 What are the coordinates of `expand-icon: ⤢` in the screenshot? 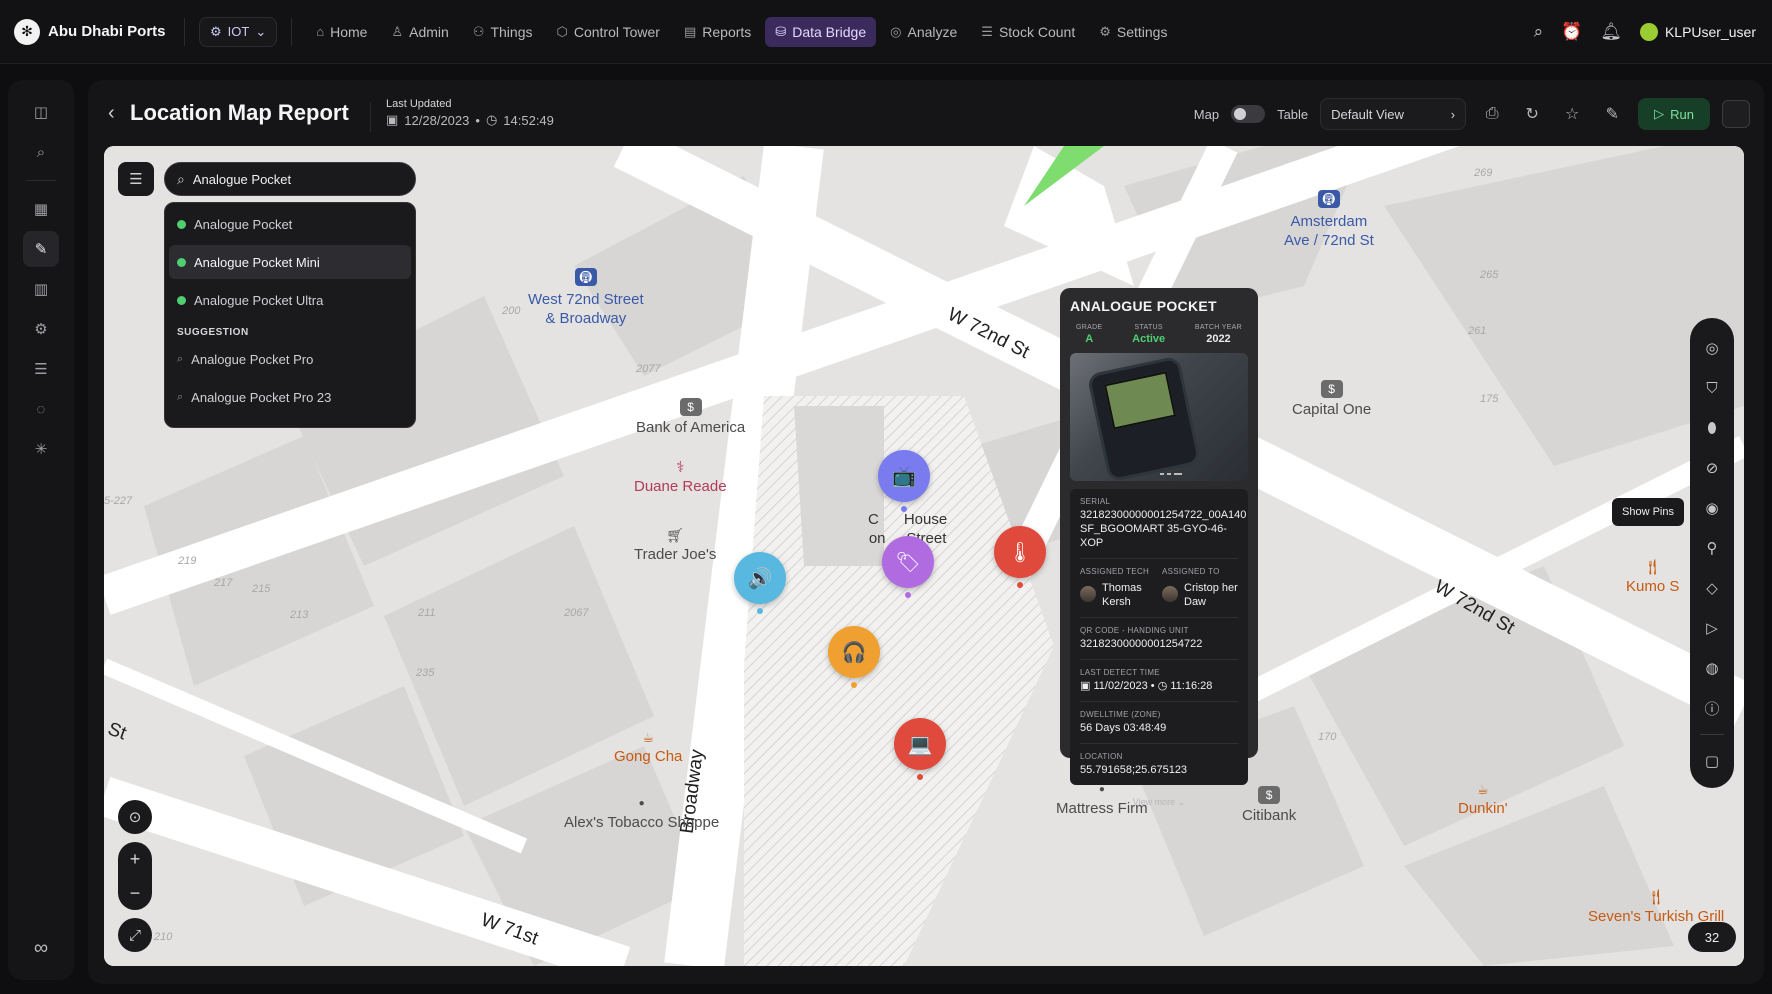 It's located at (135, 935).